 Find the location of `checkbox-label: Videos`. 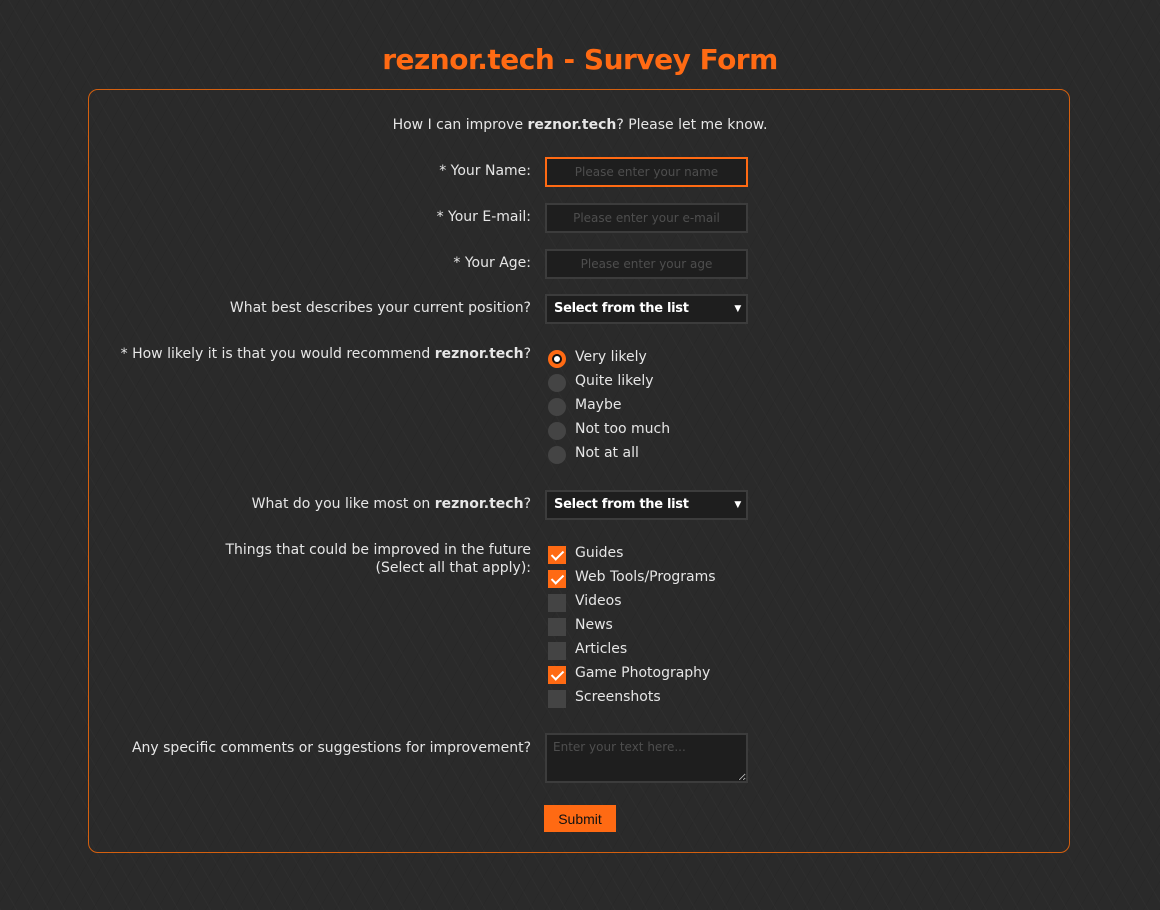

checkbox-label: Videos is located at coordinates (598, 601).